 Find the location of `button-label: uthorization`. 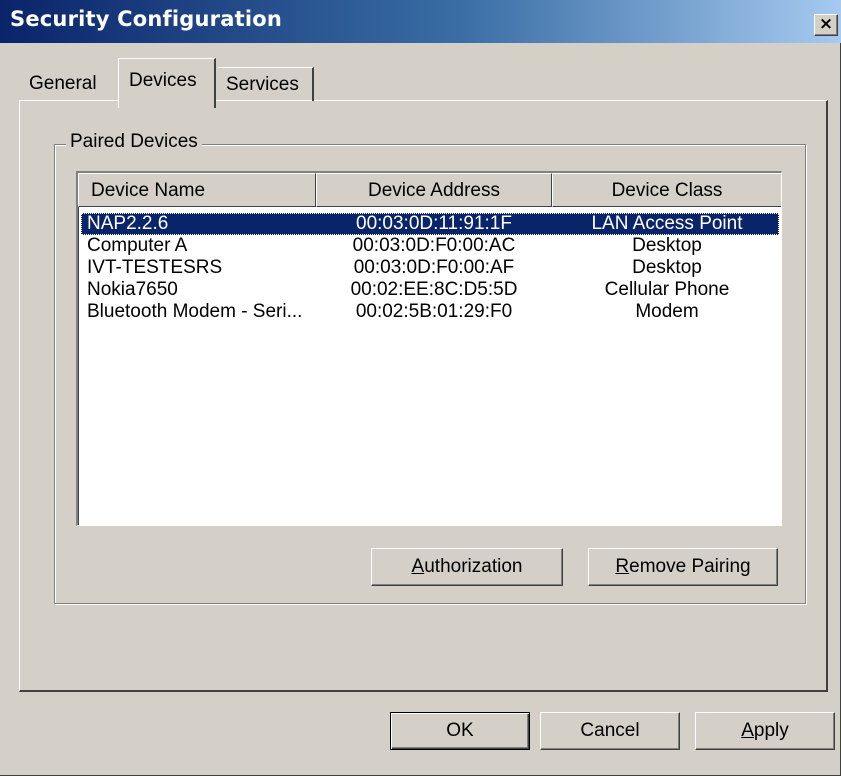

button-label: uthorization is located at coordinates (473, 566).